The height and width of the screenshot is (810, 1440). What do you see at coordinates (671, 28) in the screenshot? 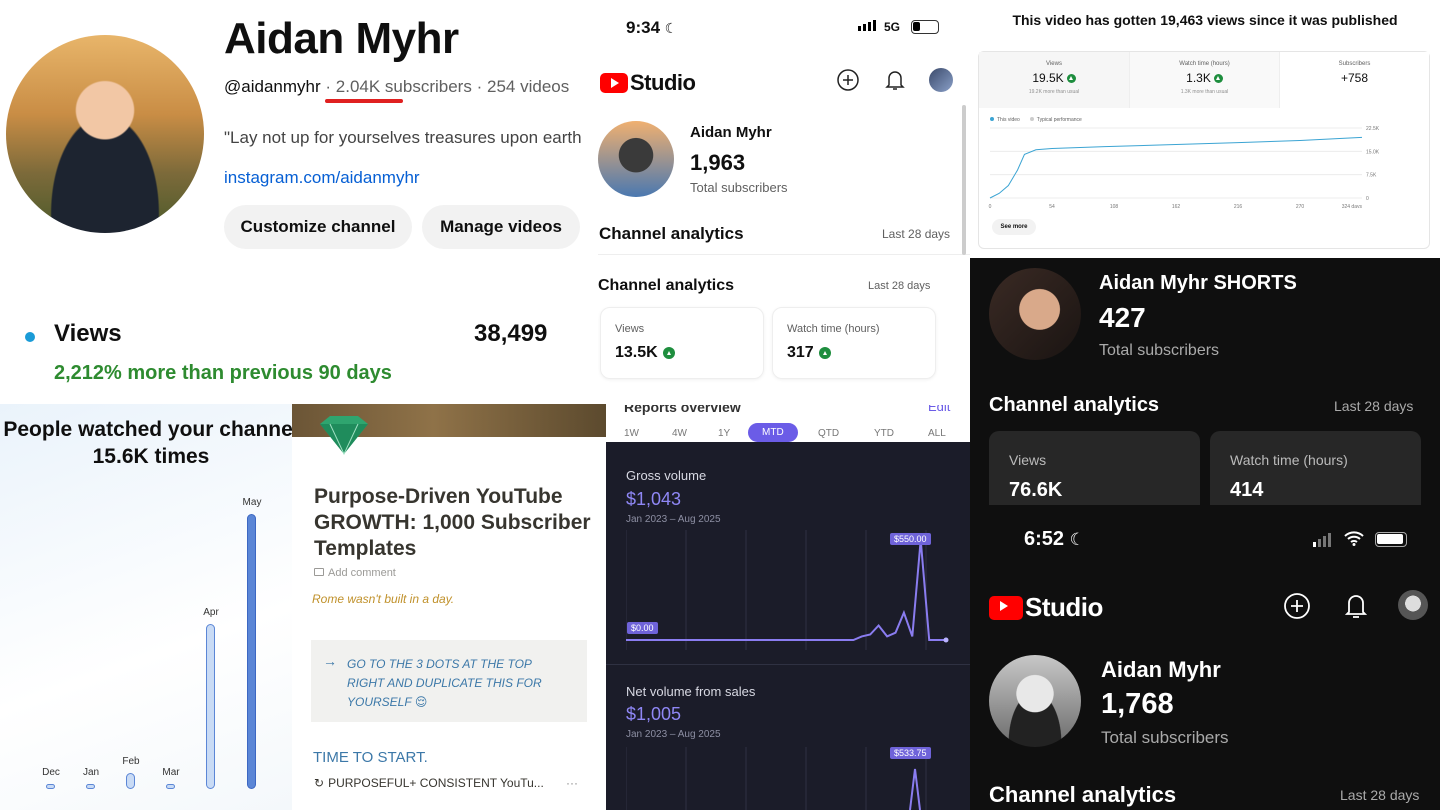
I see `moon-icon: ☾` at bounding box center [671, 28].